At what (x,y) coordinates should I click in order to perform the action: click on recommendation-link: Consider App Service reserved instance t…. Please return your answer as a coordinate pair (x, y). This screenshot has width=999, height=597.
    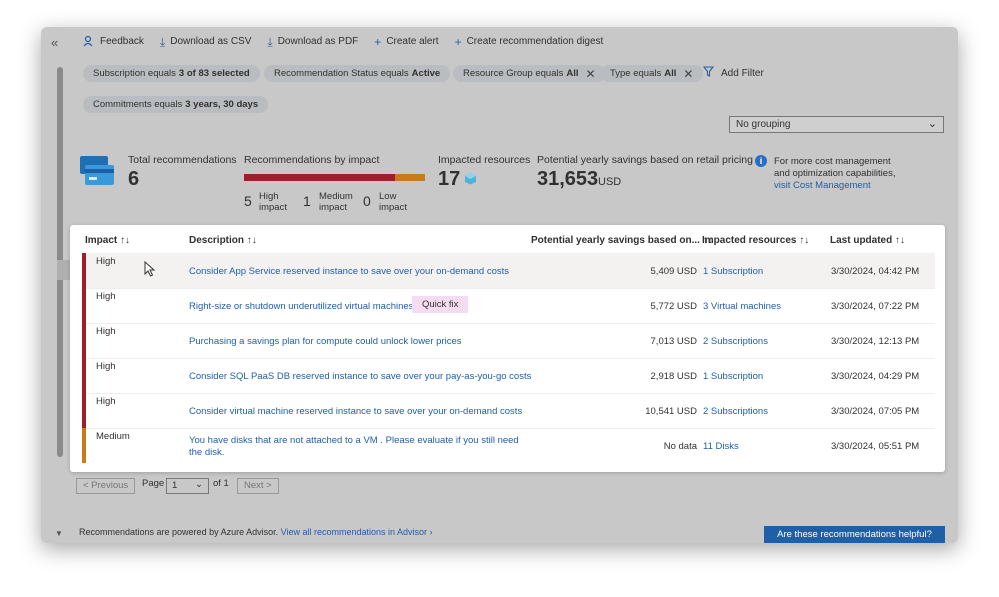
    Looking at the image, I should click on (349, 271).